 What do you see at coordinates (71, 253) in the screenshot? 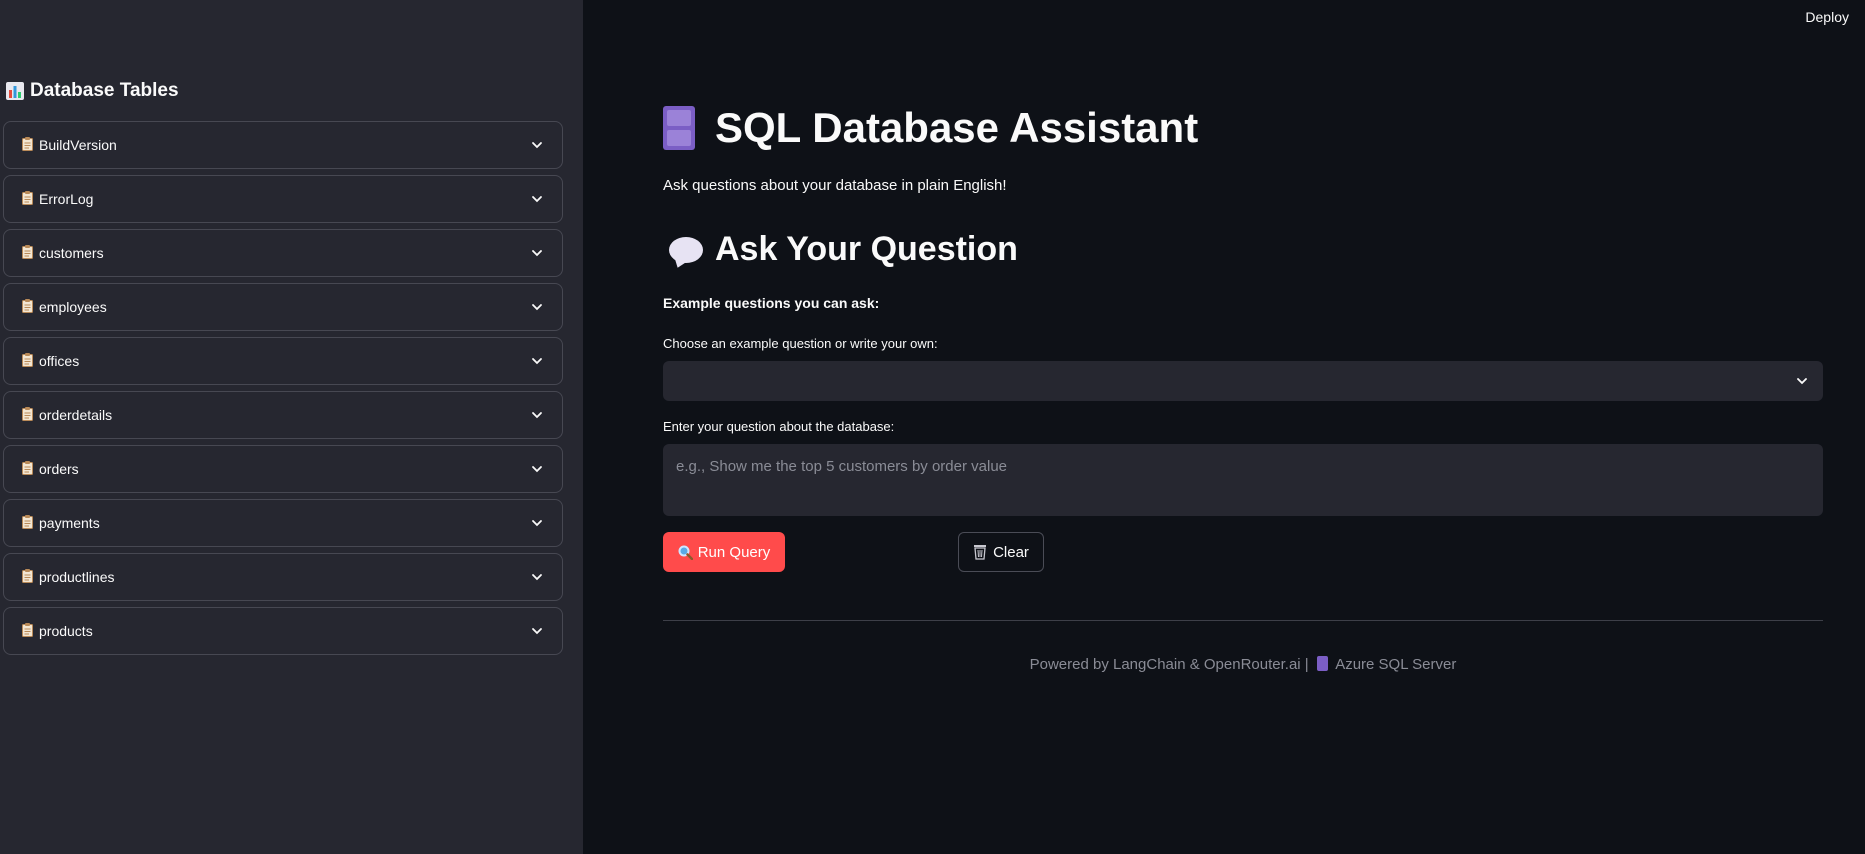
I see `table-expander-label: customers` at bounding box center [71, 253].